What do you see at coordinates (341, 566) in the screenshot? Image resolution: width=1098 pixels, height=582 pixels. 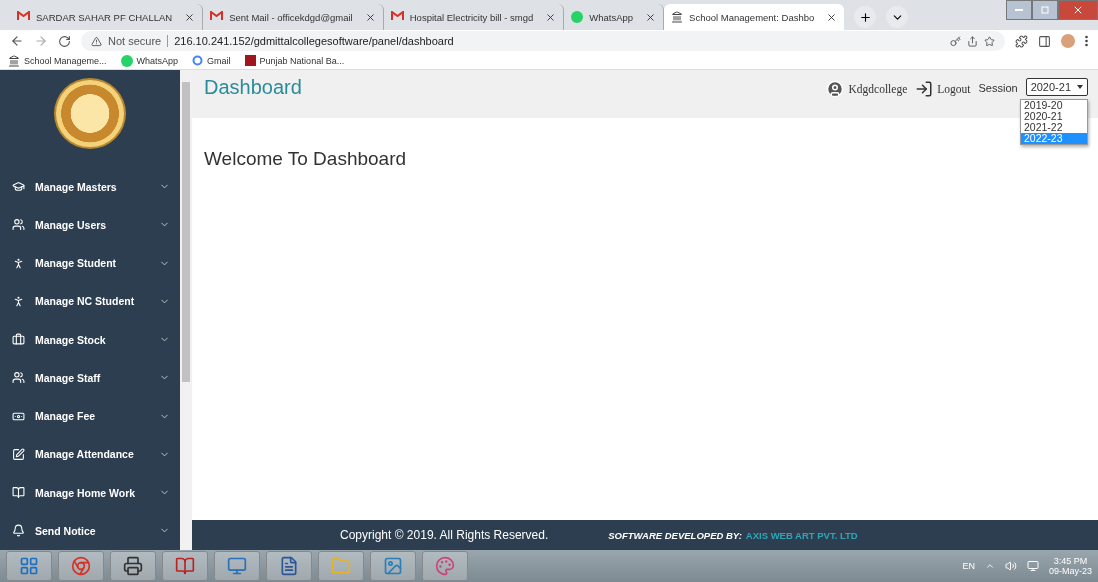 I see `folder-icon` at bounding box center [341, 566].